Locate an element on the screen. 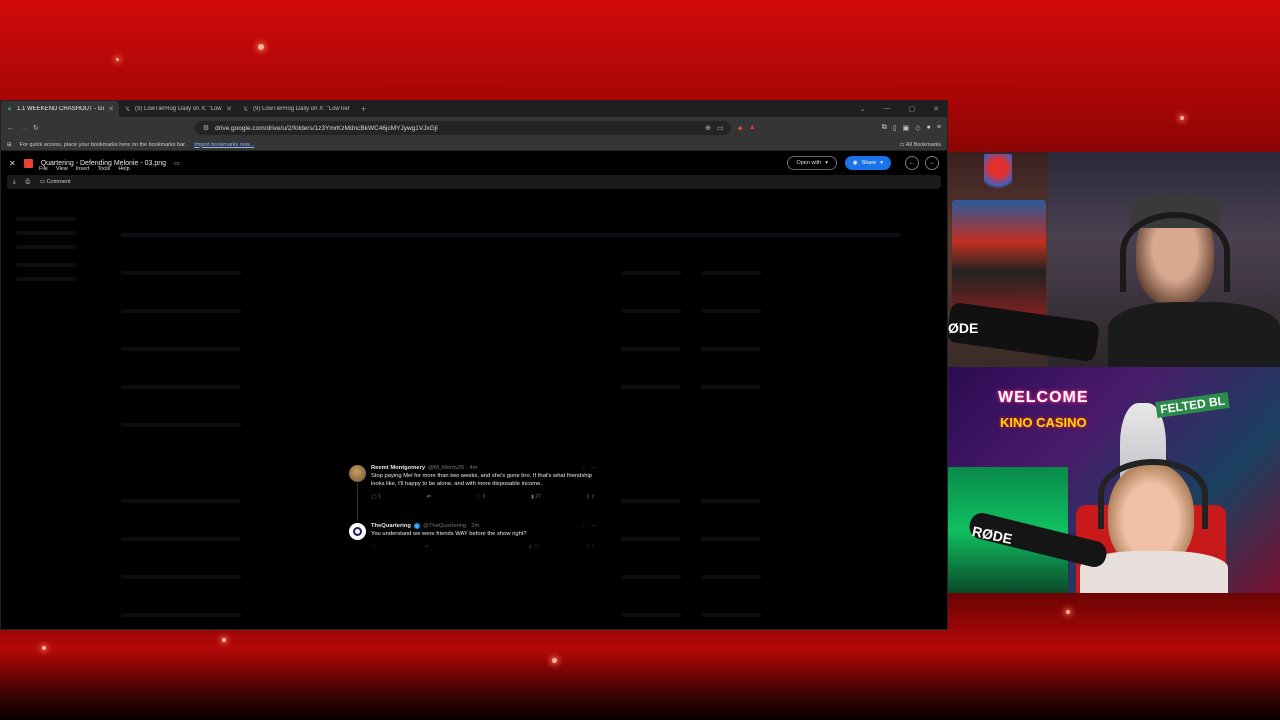 This screenshot has width=1280, height=720. chevron-down-icon: ⌄ is located at coordinates (863, 109).